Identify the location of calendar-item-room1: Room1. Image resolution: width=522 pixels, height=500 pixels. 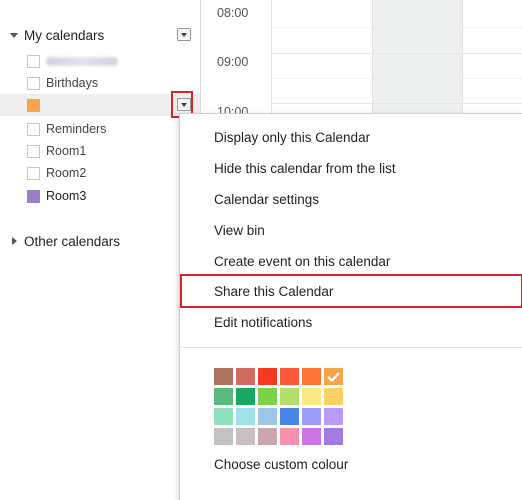
(100, 151).